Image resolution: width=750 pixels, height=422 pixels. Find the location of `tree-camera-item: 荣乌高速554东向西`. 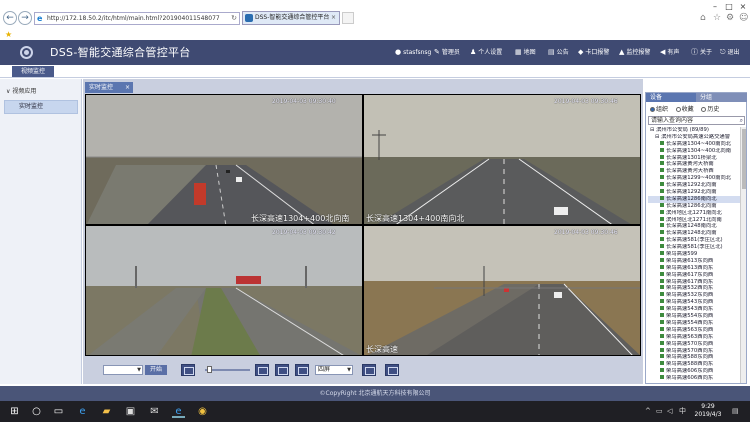

tree-camera-item: 荣乌高速554东向西 is located at coordinates (694, 316).